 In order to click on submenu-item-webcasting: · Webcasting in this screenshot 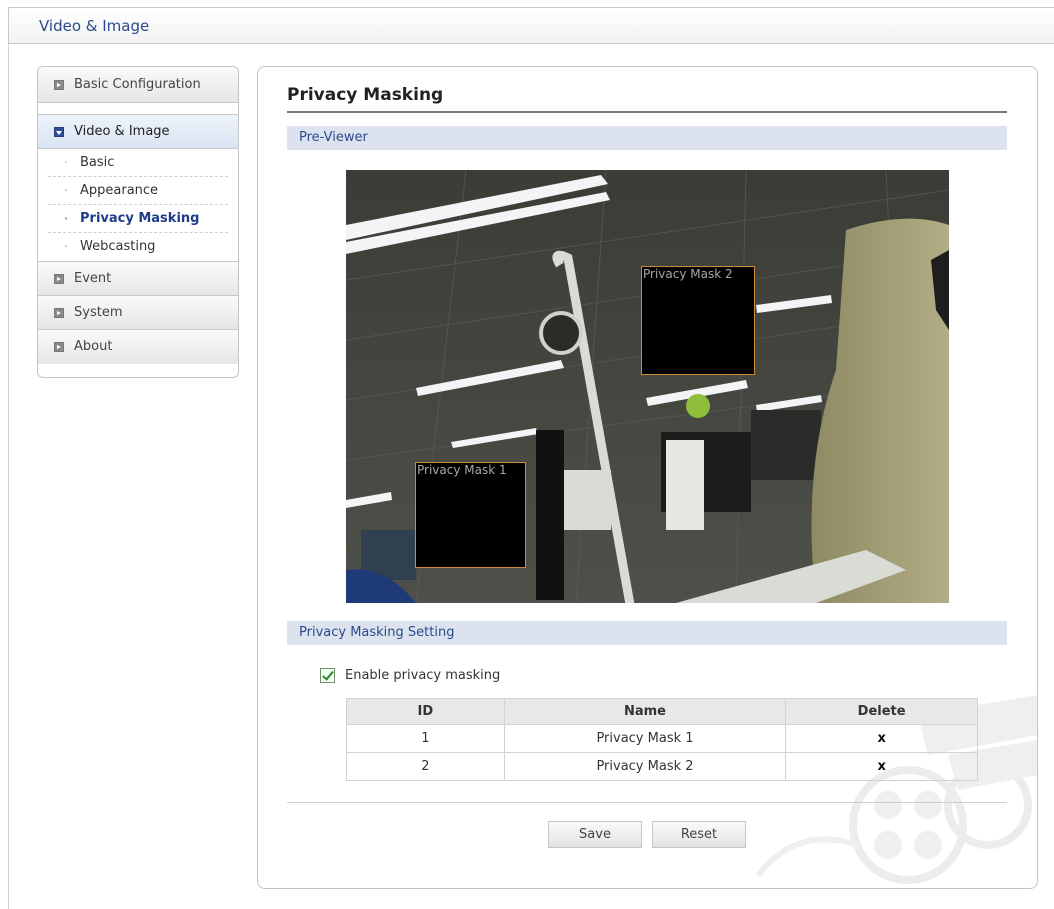, I will do `click(138, 247)`.